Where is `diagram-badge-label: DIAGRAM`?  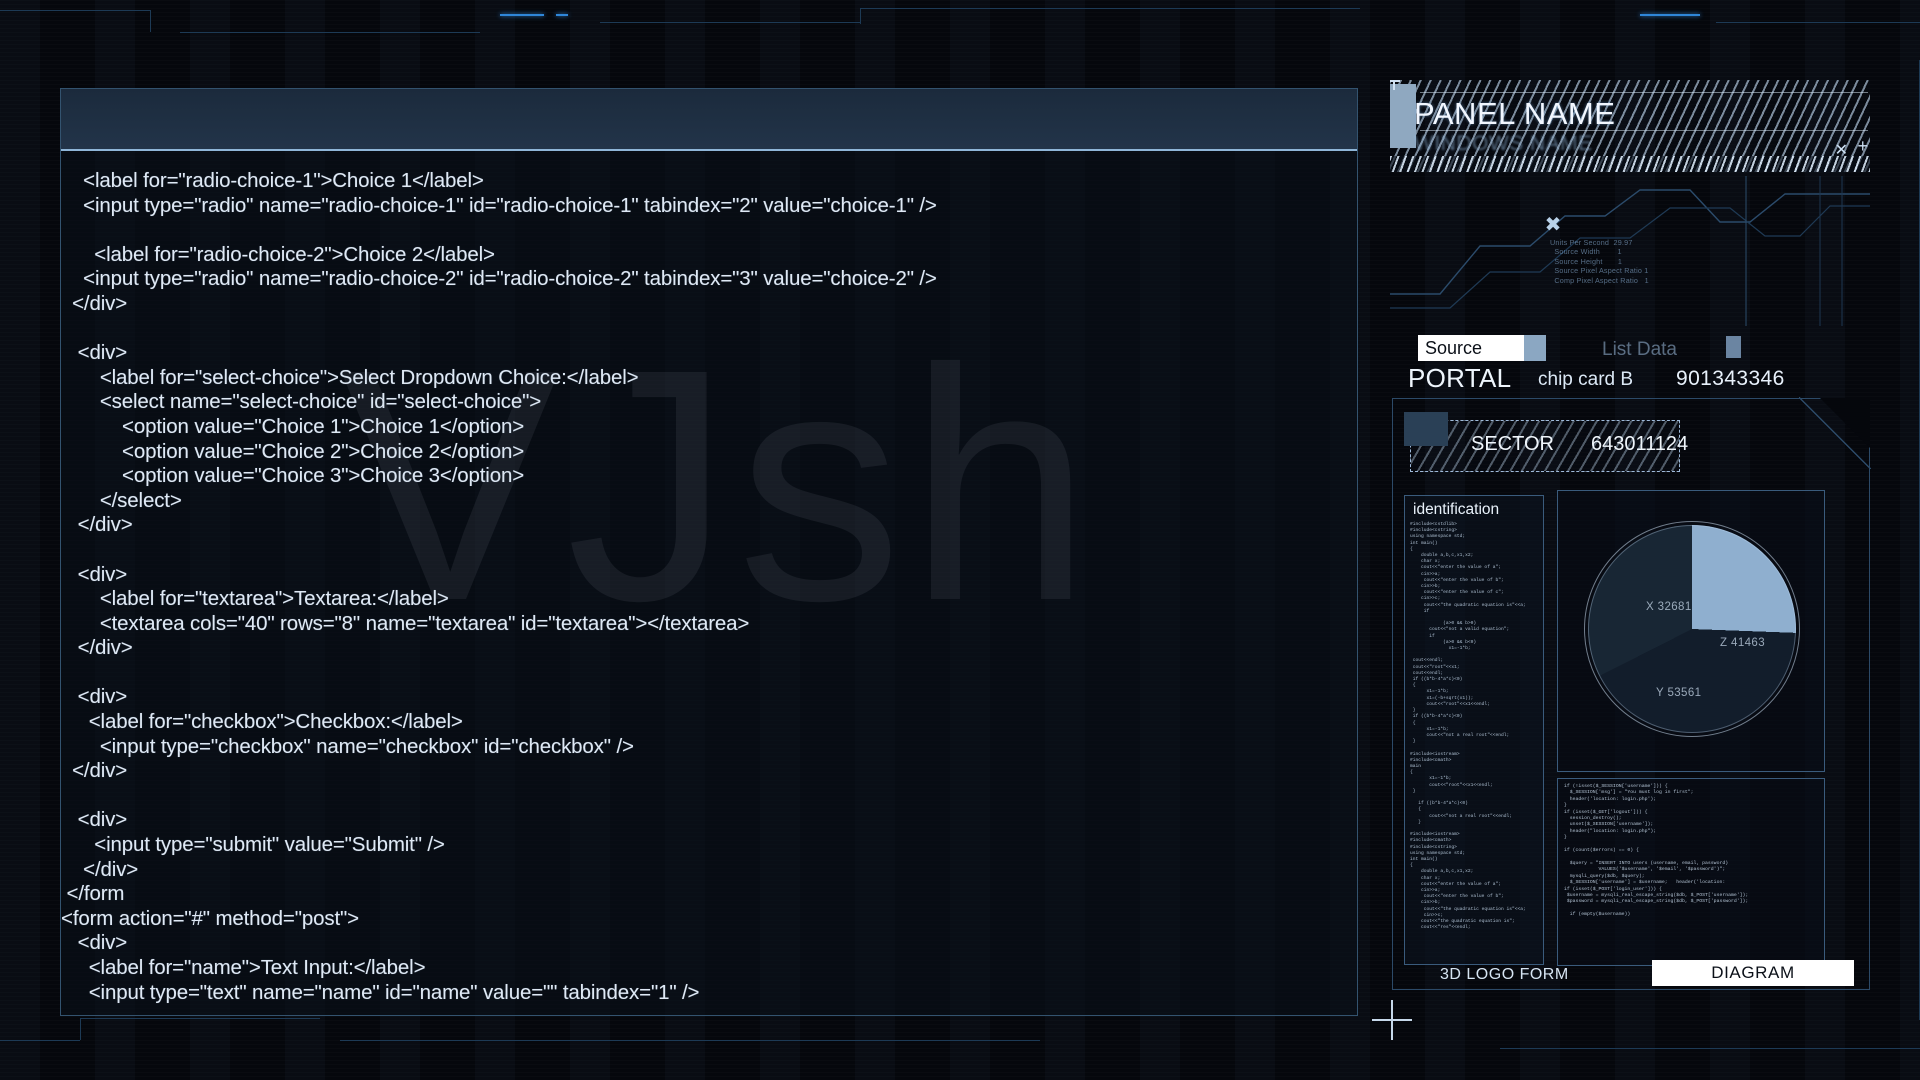 diagram-badge-label: DIAGRAM is located at coordinates (1753, 972).